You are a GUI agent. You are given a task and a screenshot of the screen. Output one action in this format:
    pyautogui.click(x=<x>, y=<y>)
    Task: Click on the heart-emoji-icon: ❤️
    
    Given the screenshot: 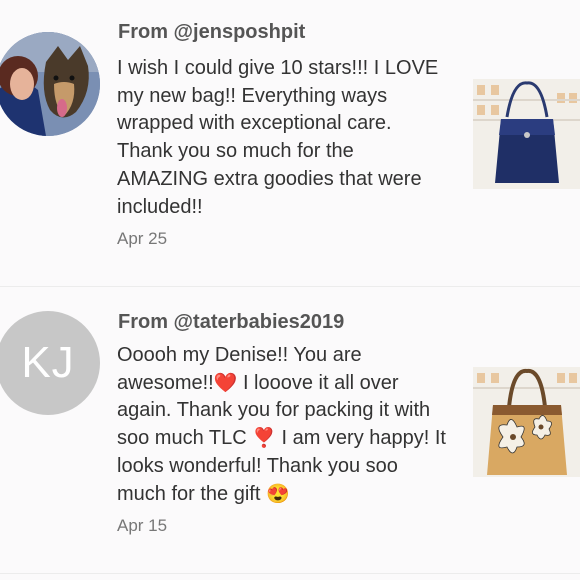 What is the action you would take?
    pyautogui.click(x=225, y=383)
    